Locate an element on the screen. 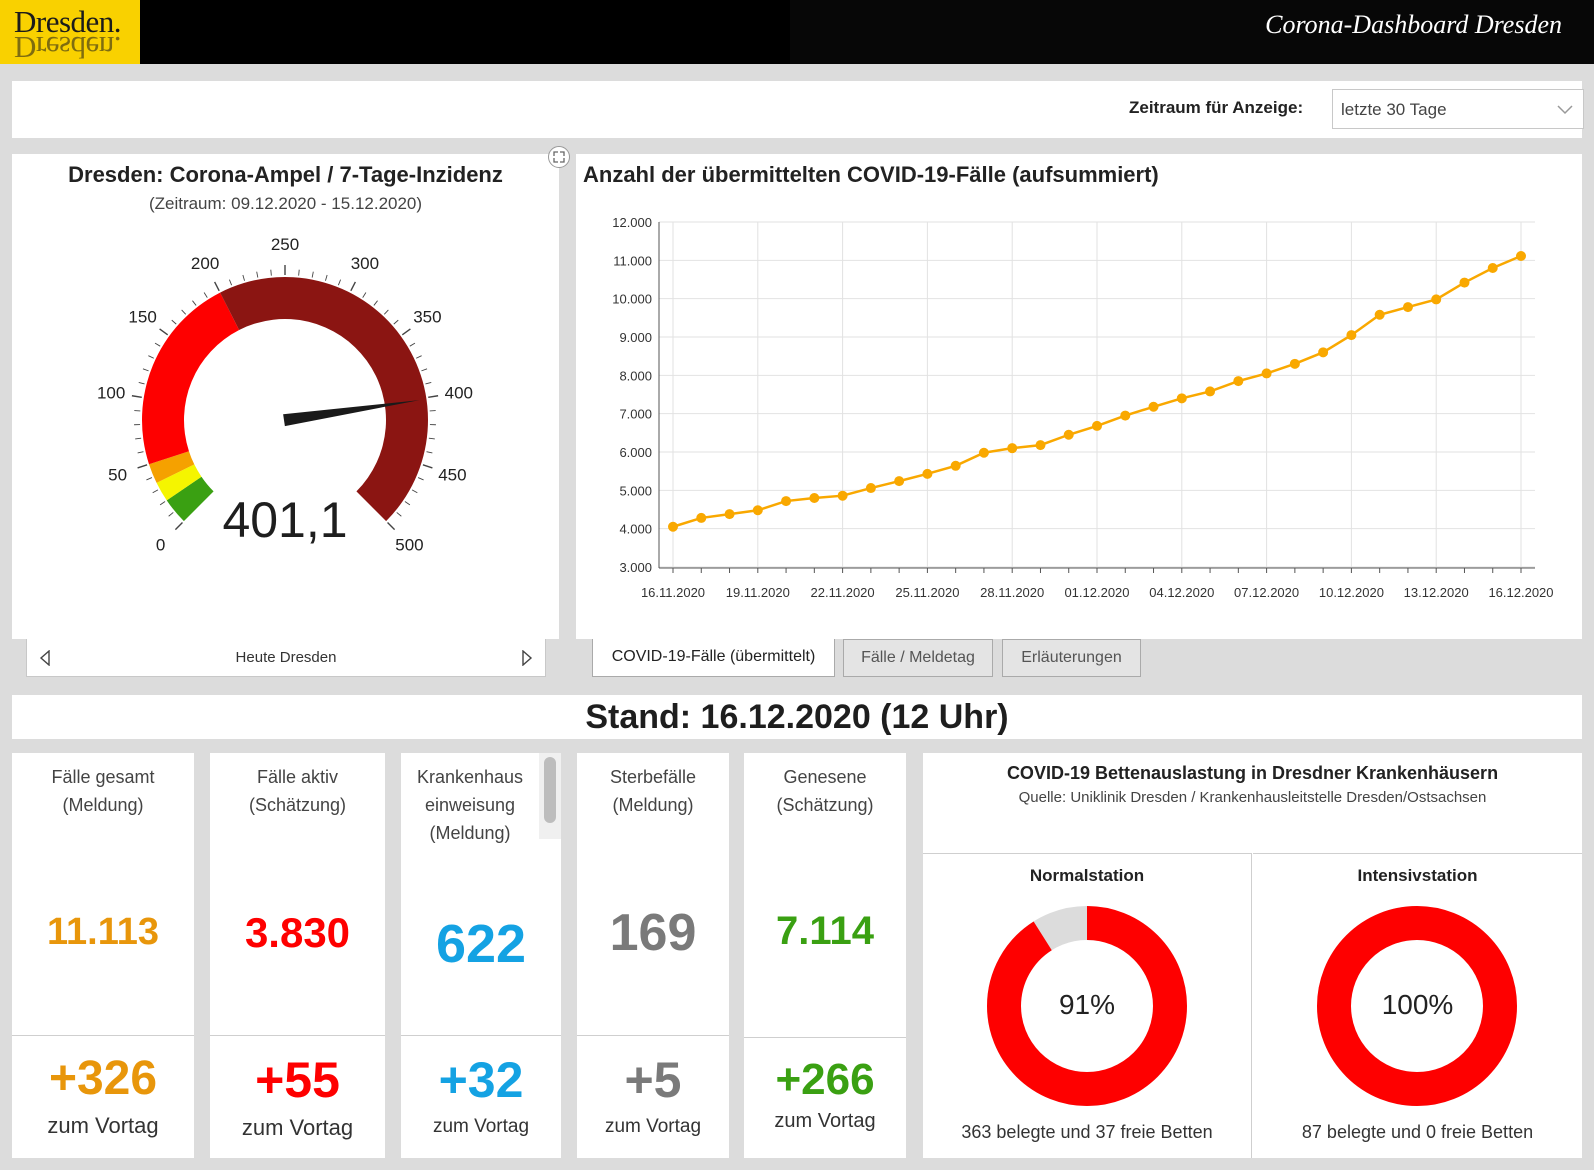  incidence-gauge: 0 50 100 150 200 250 300 350 400 450 500 401,1 is located at coordinates (285, 394).